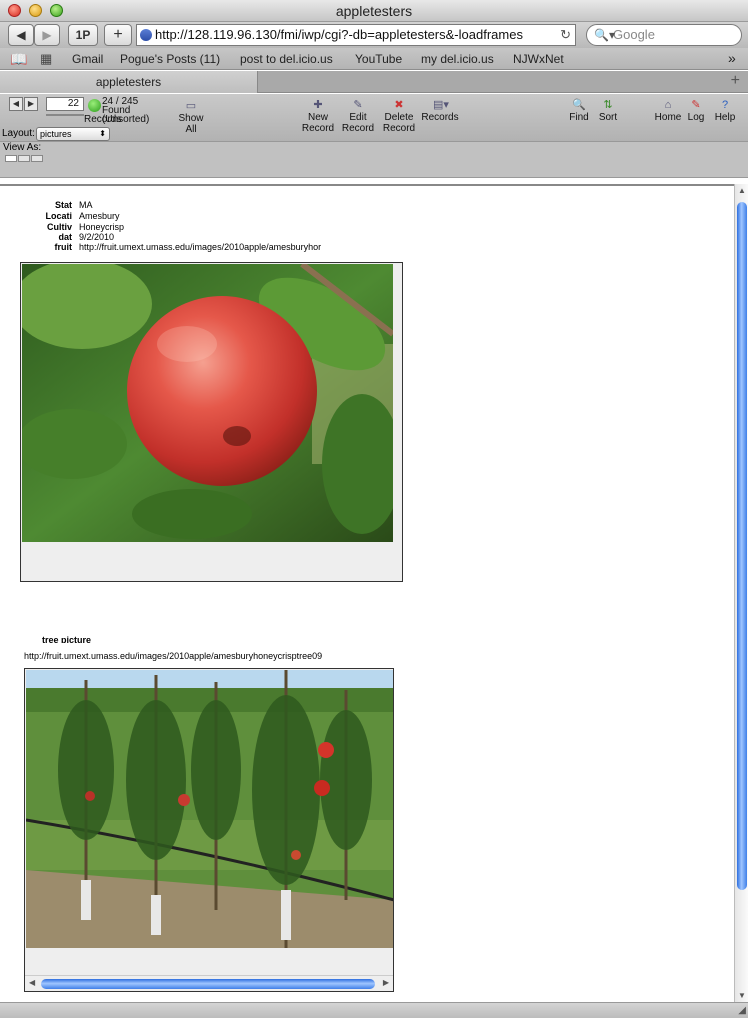 The image size is (748, 1018). What do you see at coordinates (99, 216) in the screenshot?
I see `field-value-location: Amesbury` at bounding box center [99, 216].